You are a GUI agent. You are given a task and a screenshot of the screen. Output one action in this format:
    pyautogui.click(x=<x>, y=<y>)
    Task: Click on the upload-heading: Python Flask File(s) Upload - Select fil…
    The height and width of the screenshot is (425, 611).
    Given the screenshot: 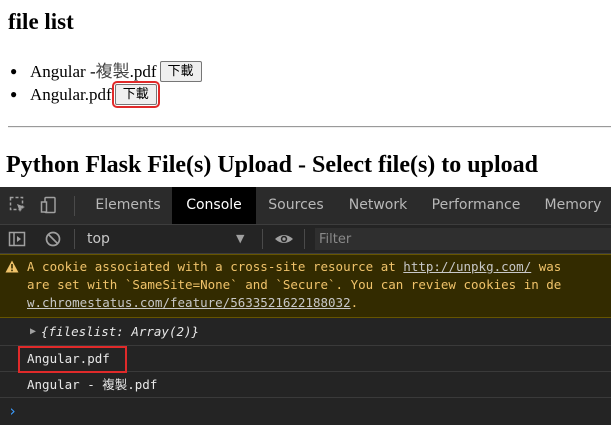 What is the action you would take?
    pyautogui.click(x=272, y=165)
    